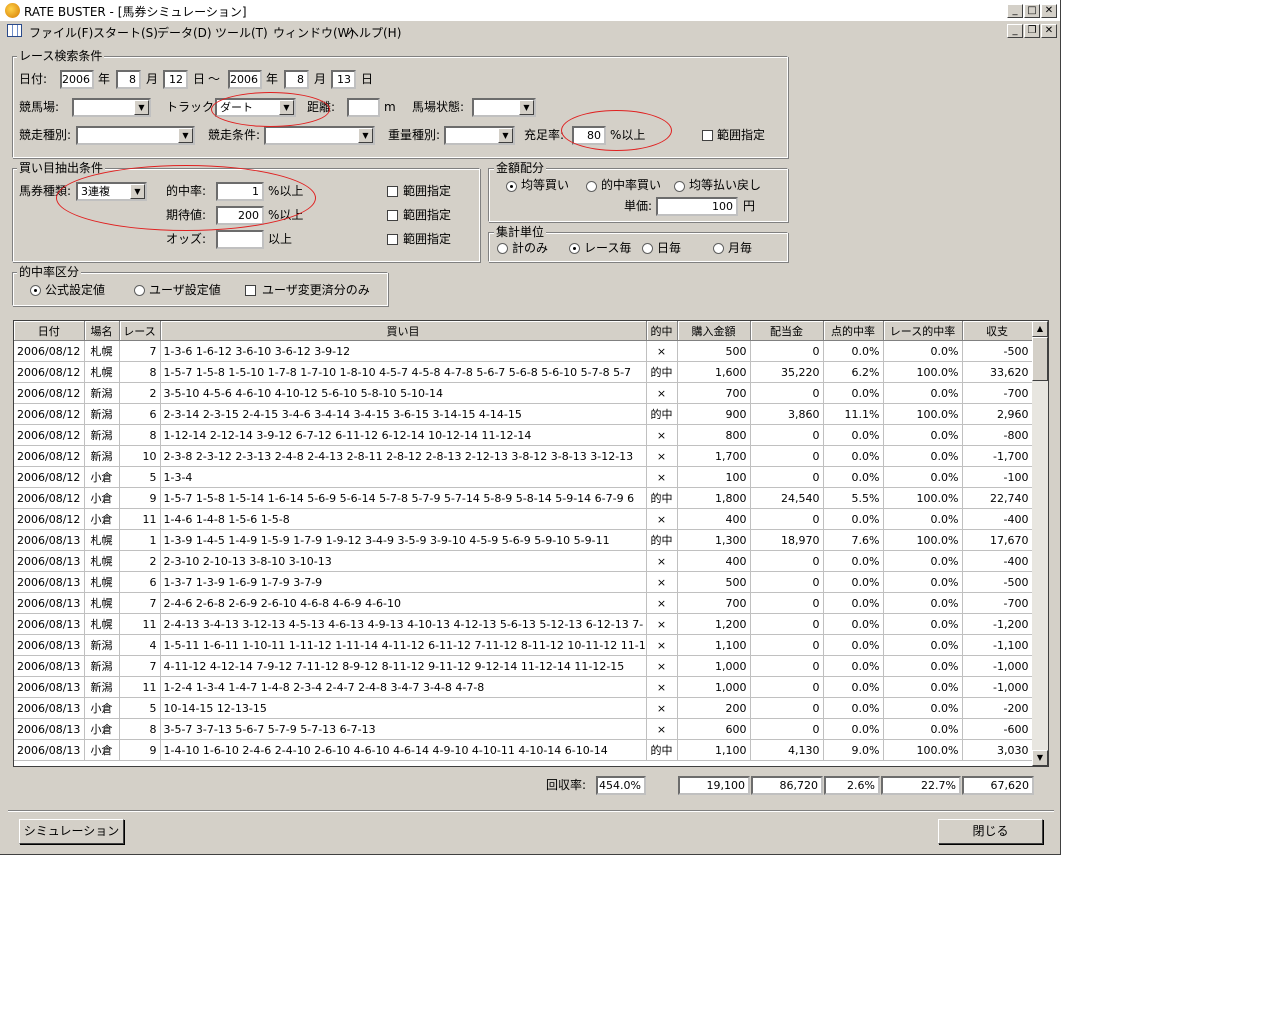 Image resolution: width=1280 pixels, height=1024 pixels. Describe the element at coordinates (990, 831) in the screenshot. I see `close-button: 閉じる` at that location.